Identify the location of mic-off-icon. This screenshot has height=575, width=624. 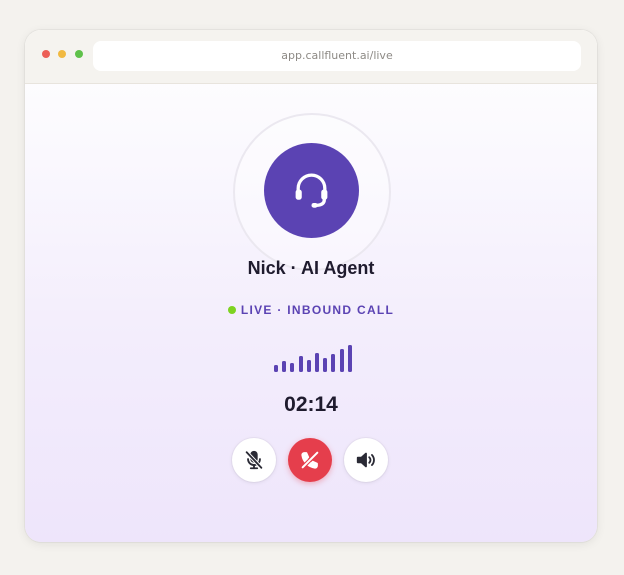
(254, 460).